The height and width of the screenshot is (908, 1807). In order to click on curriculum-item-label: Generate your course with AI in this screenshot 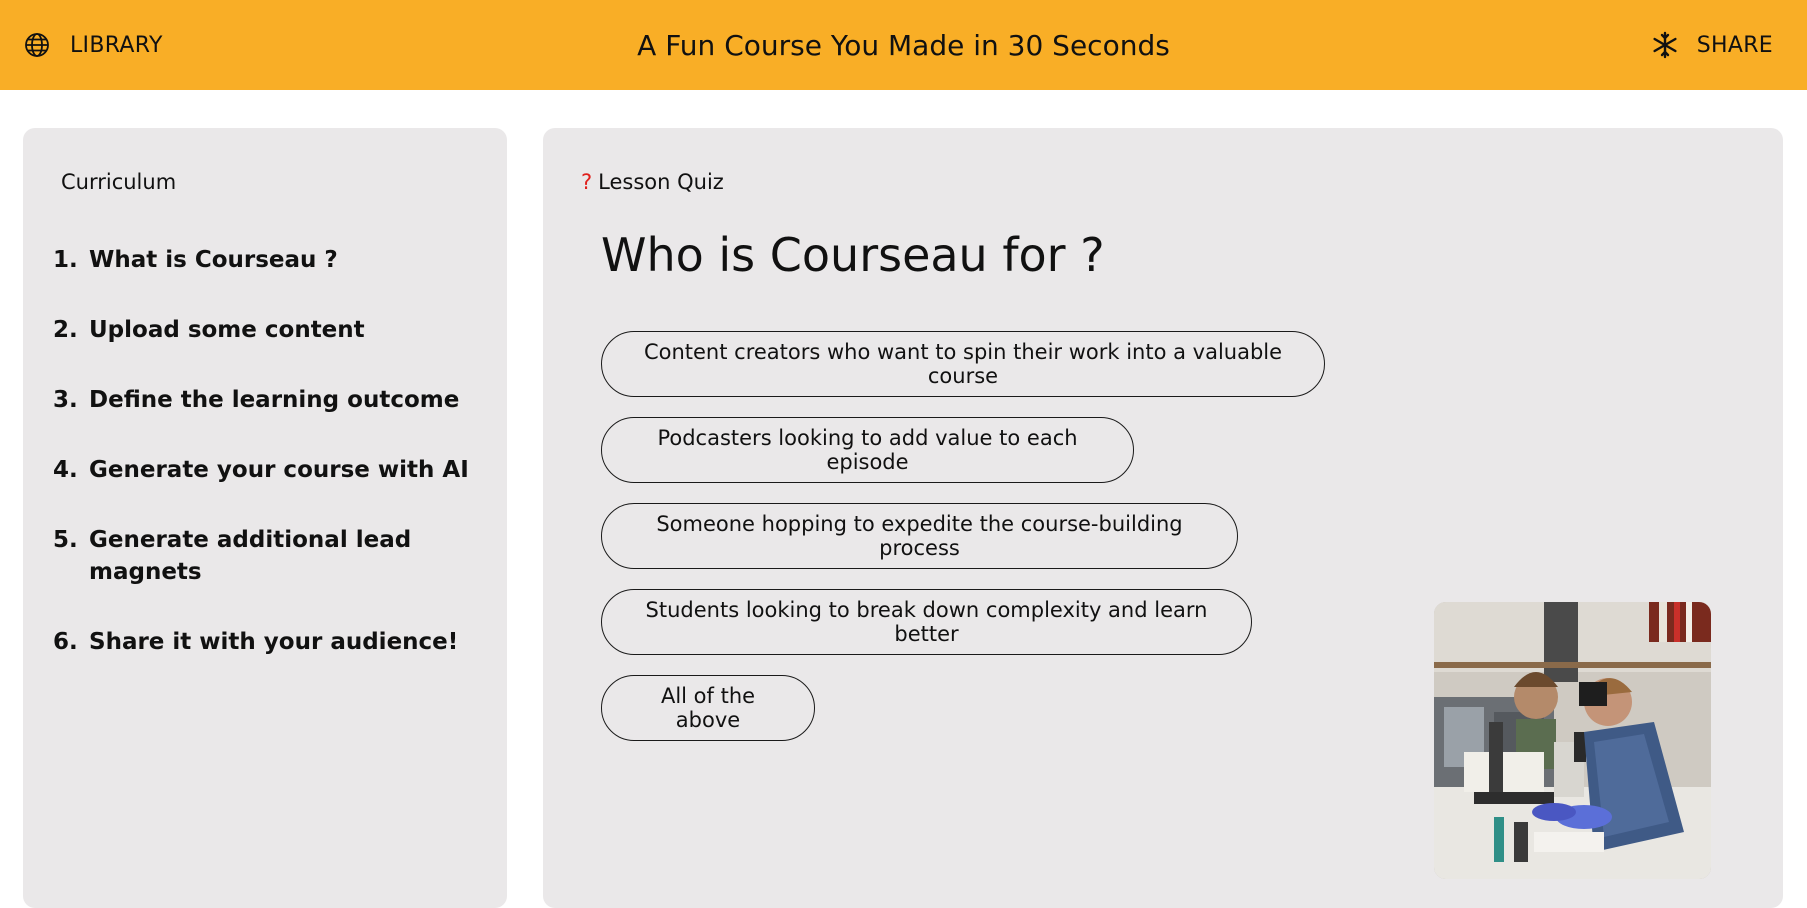, I will do `click(279, 470)`.